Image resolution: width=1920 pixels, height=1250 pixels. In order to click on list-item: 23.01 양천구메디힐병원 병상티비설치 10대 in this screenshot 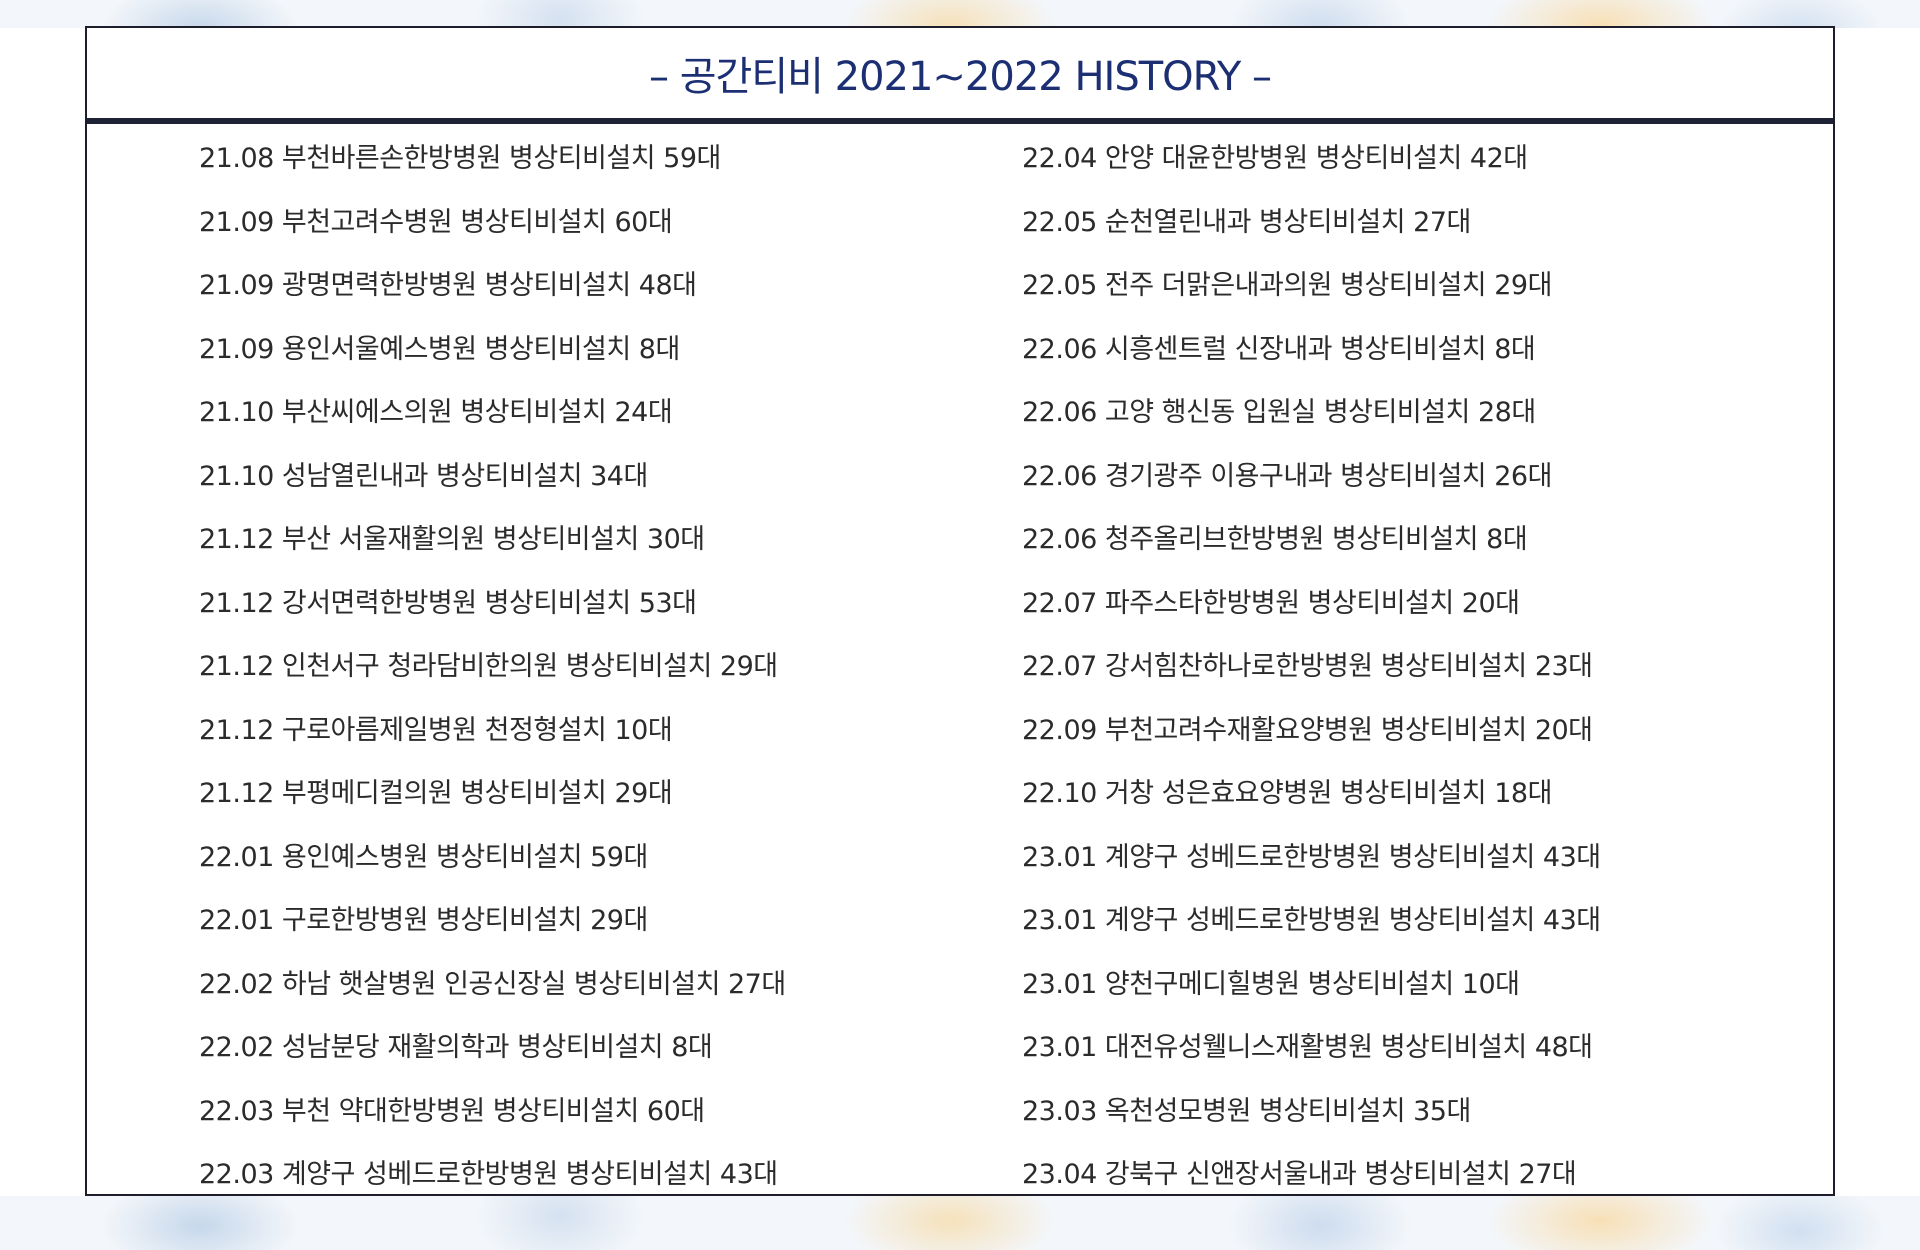, I will do `click(1271, 984)`.